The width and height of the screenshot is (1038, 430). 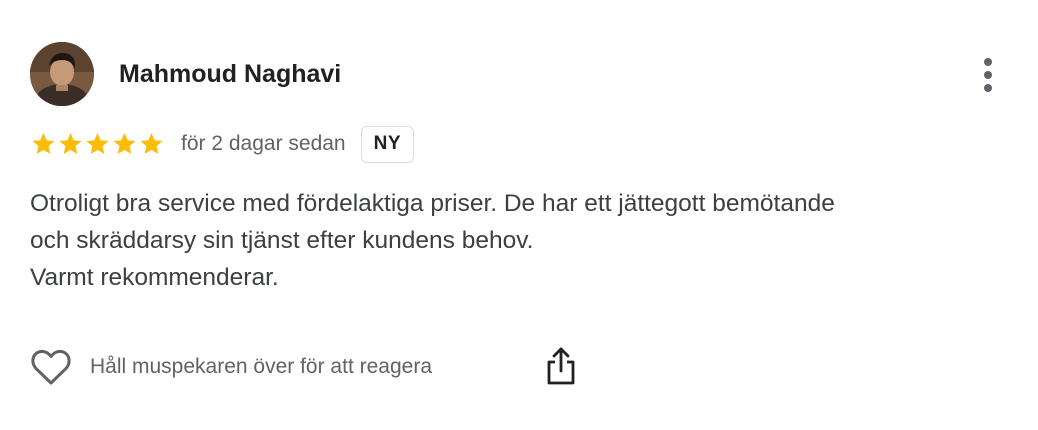 What do you see at coordinates (154, 277) in the screenshot?
I see `review-text-line: Varmt rekommenderar.` at bounding box center [154, 277].